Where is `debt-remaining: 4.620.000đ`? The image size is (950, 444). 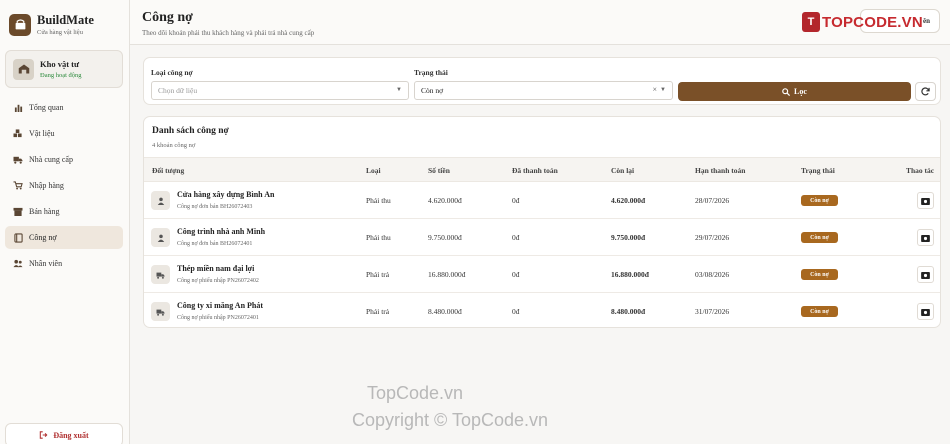
debt-remaining: 4.620.000đ is located at coordinates (628, 200).